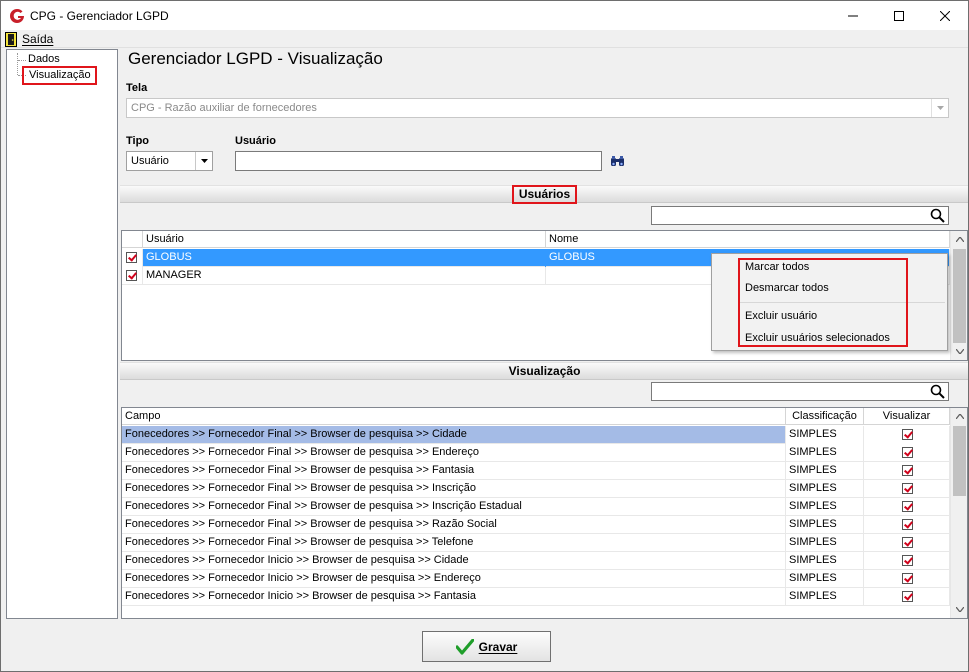  I want to click on app-logo-icon, so click(17, 15).